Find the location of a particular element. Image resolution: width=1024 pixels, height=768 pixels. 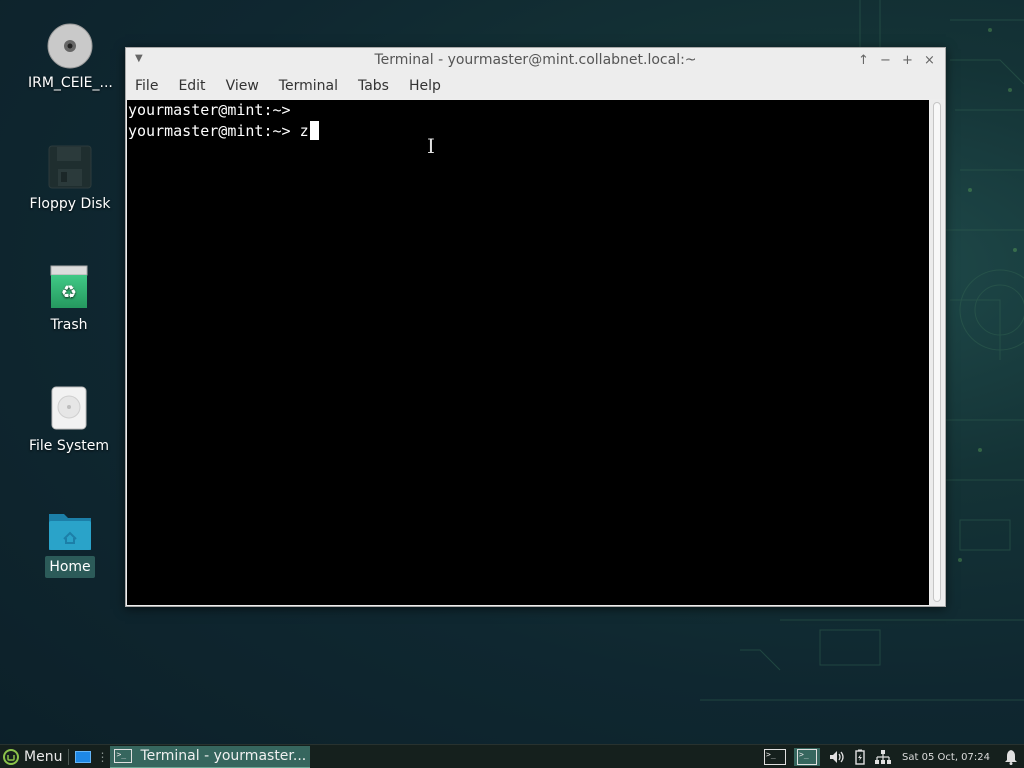

active-terminal-tray-icon: >_ is located at coordinates (807, 757).